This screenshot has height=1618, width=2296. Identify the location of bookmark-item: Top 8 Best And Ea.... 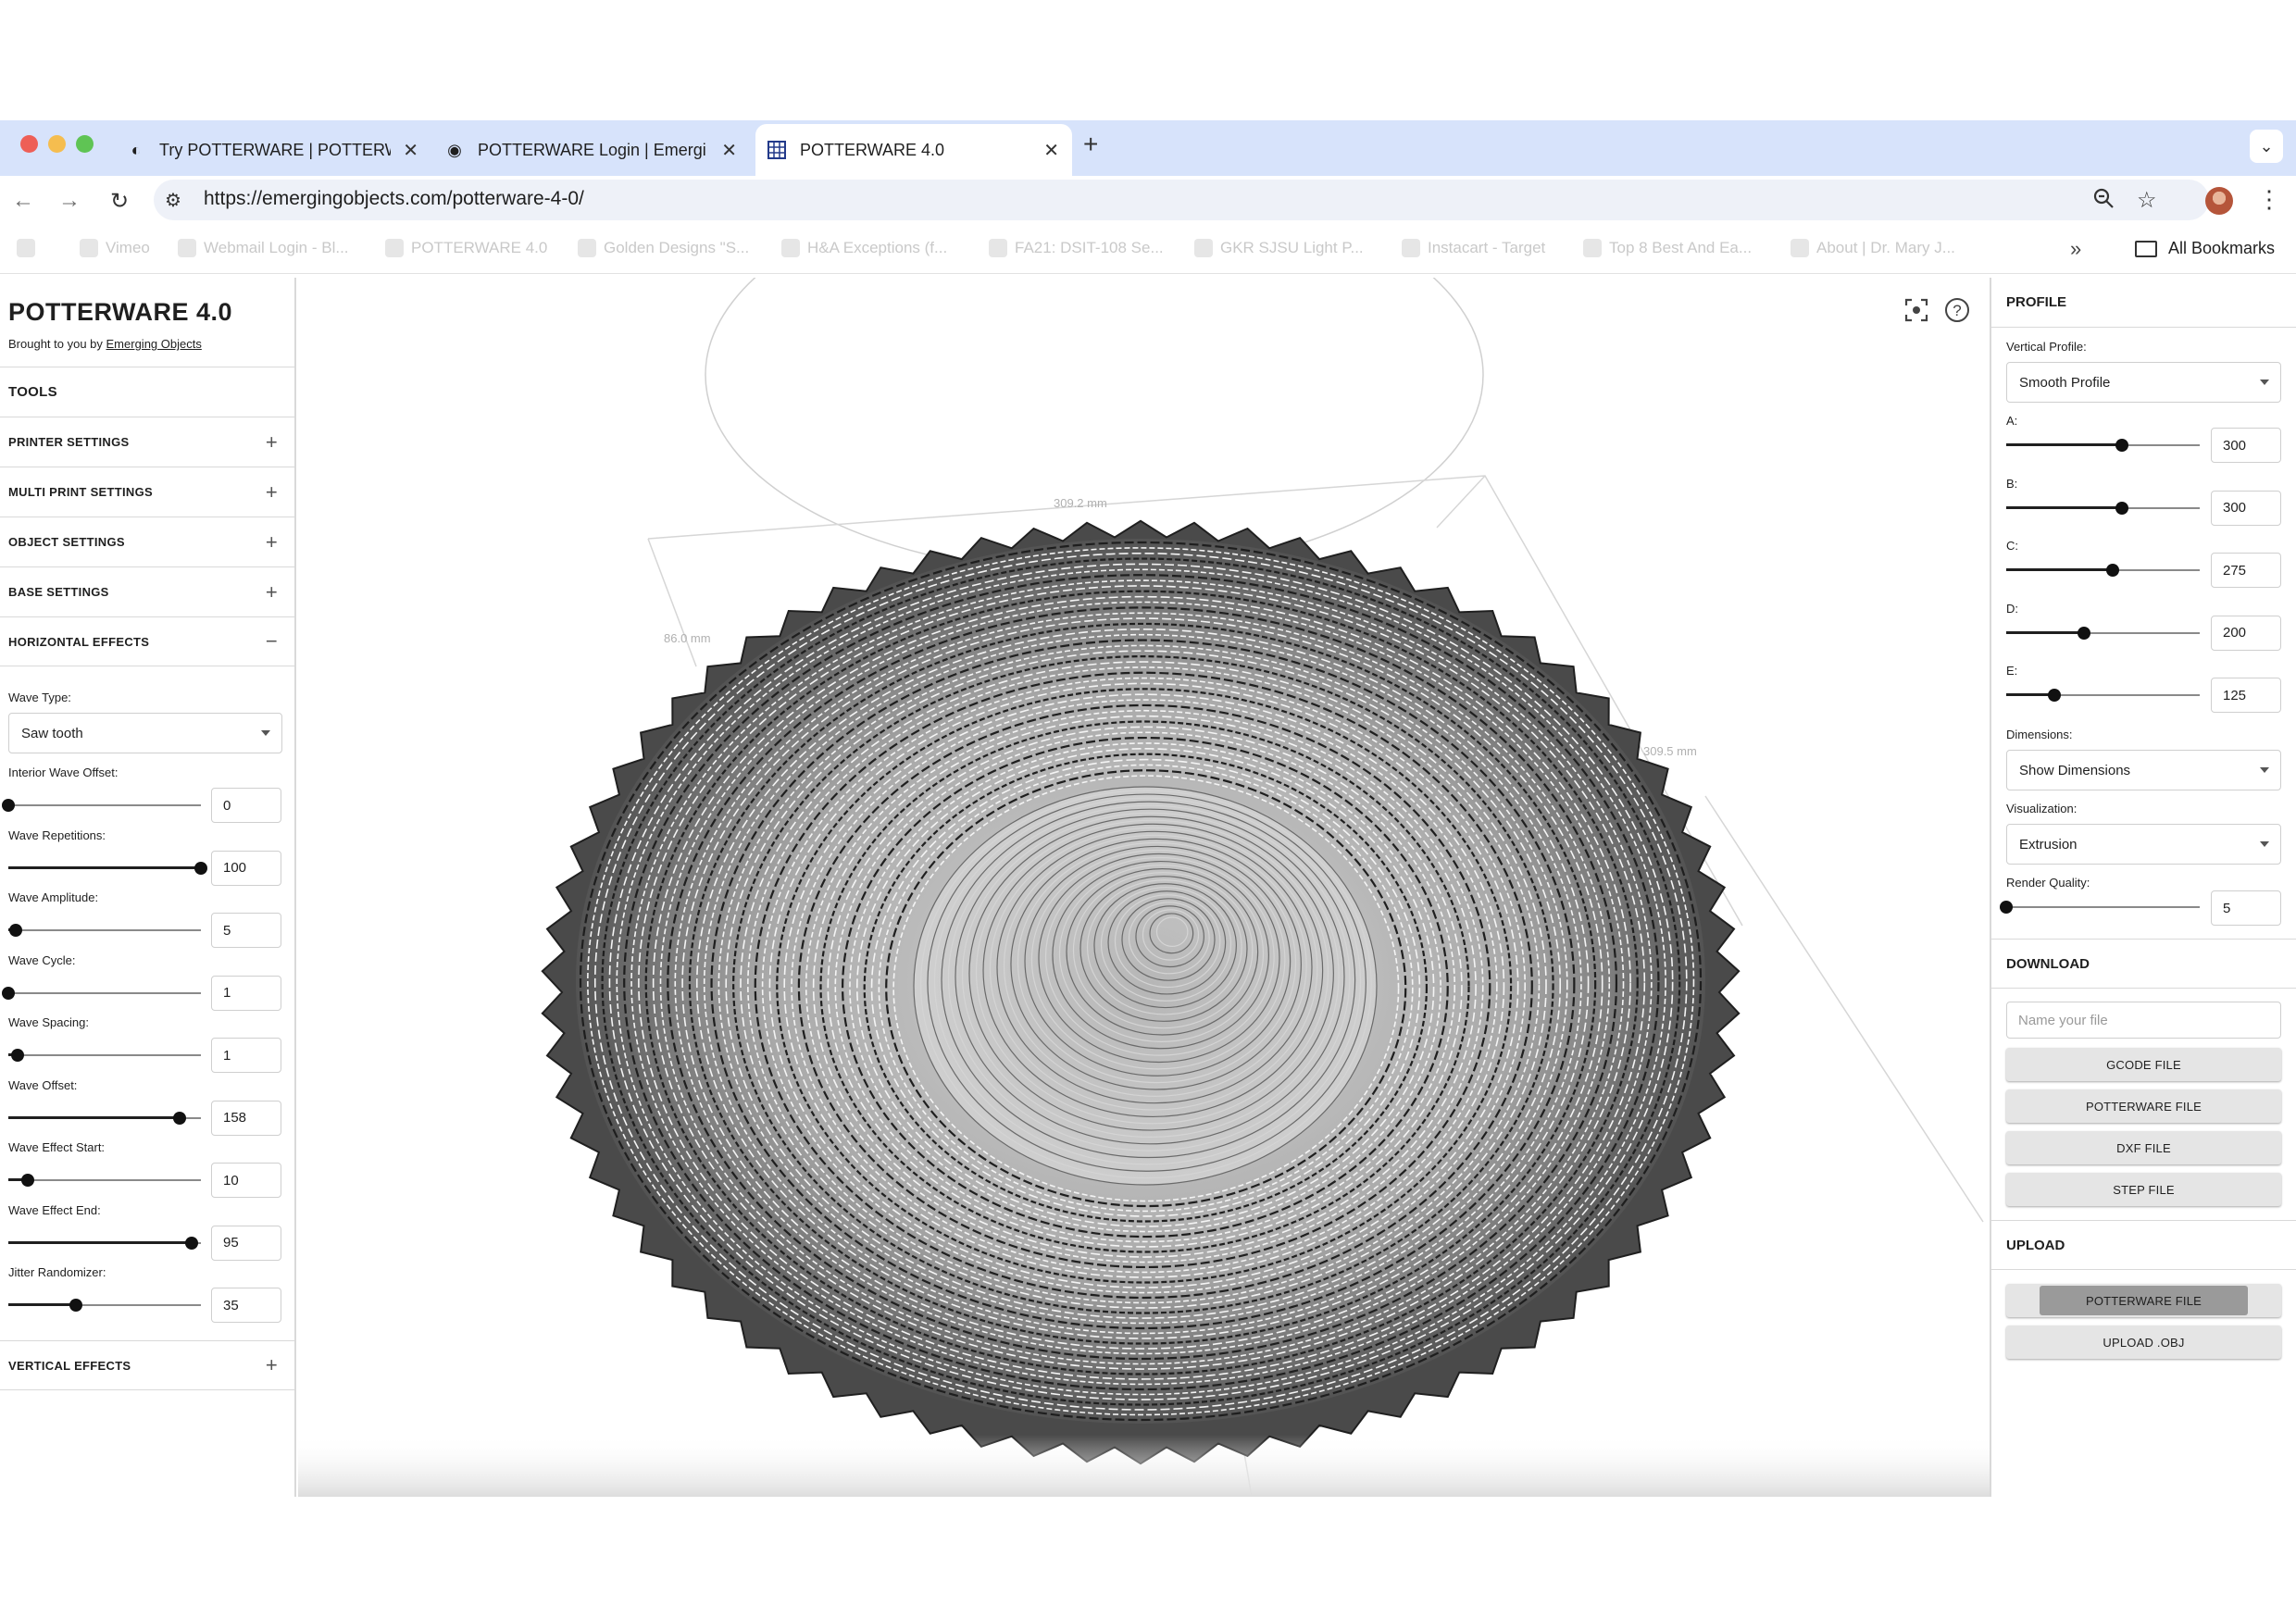
(1667, 248).